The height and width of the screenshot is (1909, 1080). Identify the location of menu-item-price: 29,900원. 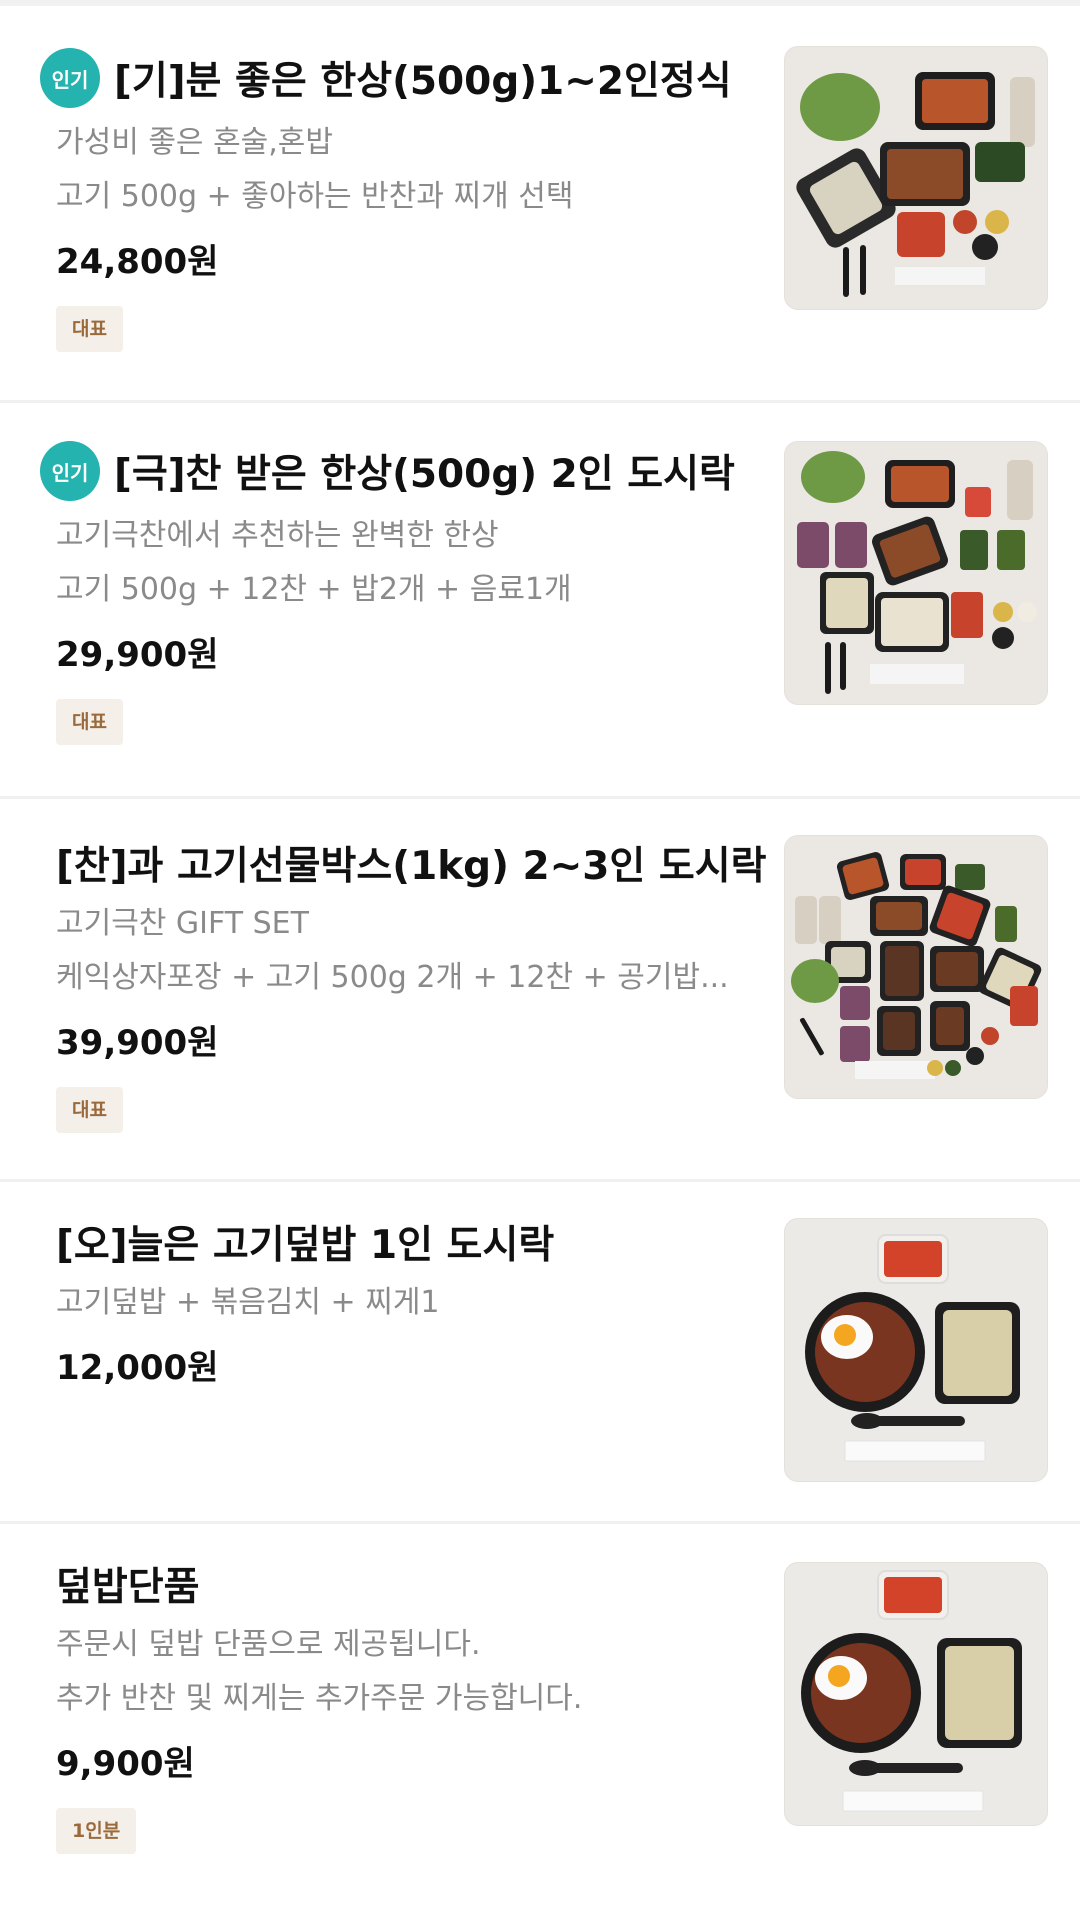
(137, 655).